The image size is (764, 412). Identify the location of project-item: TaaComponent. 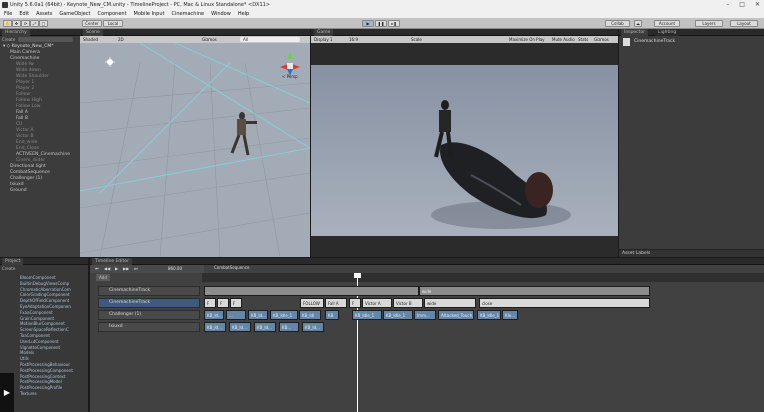
(35, 335).